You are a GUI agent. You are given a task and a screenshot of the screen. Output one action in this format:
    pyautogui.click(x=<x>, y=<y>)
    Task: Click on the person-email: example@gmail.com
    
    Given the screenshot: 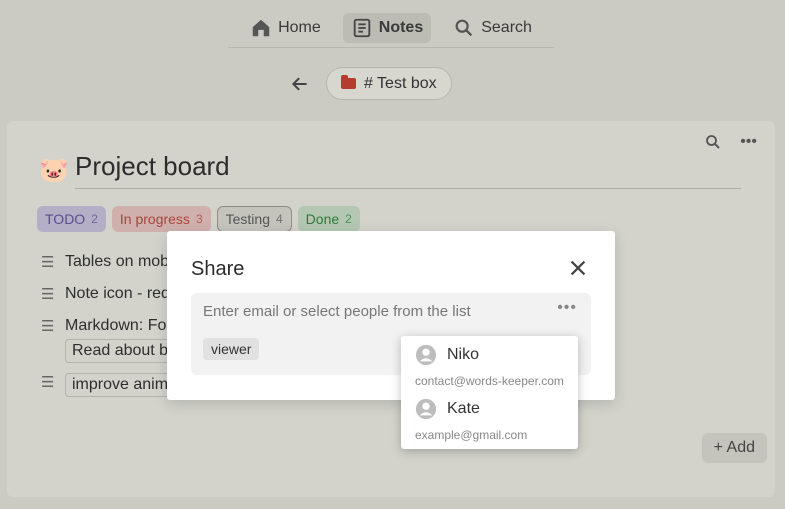 What is the action you would take?
    pyautogui.click(x=471, y=435)
    